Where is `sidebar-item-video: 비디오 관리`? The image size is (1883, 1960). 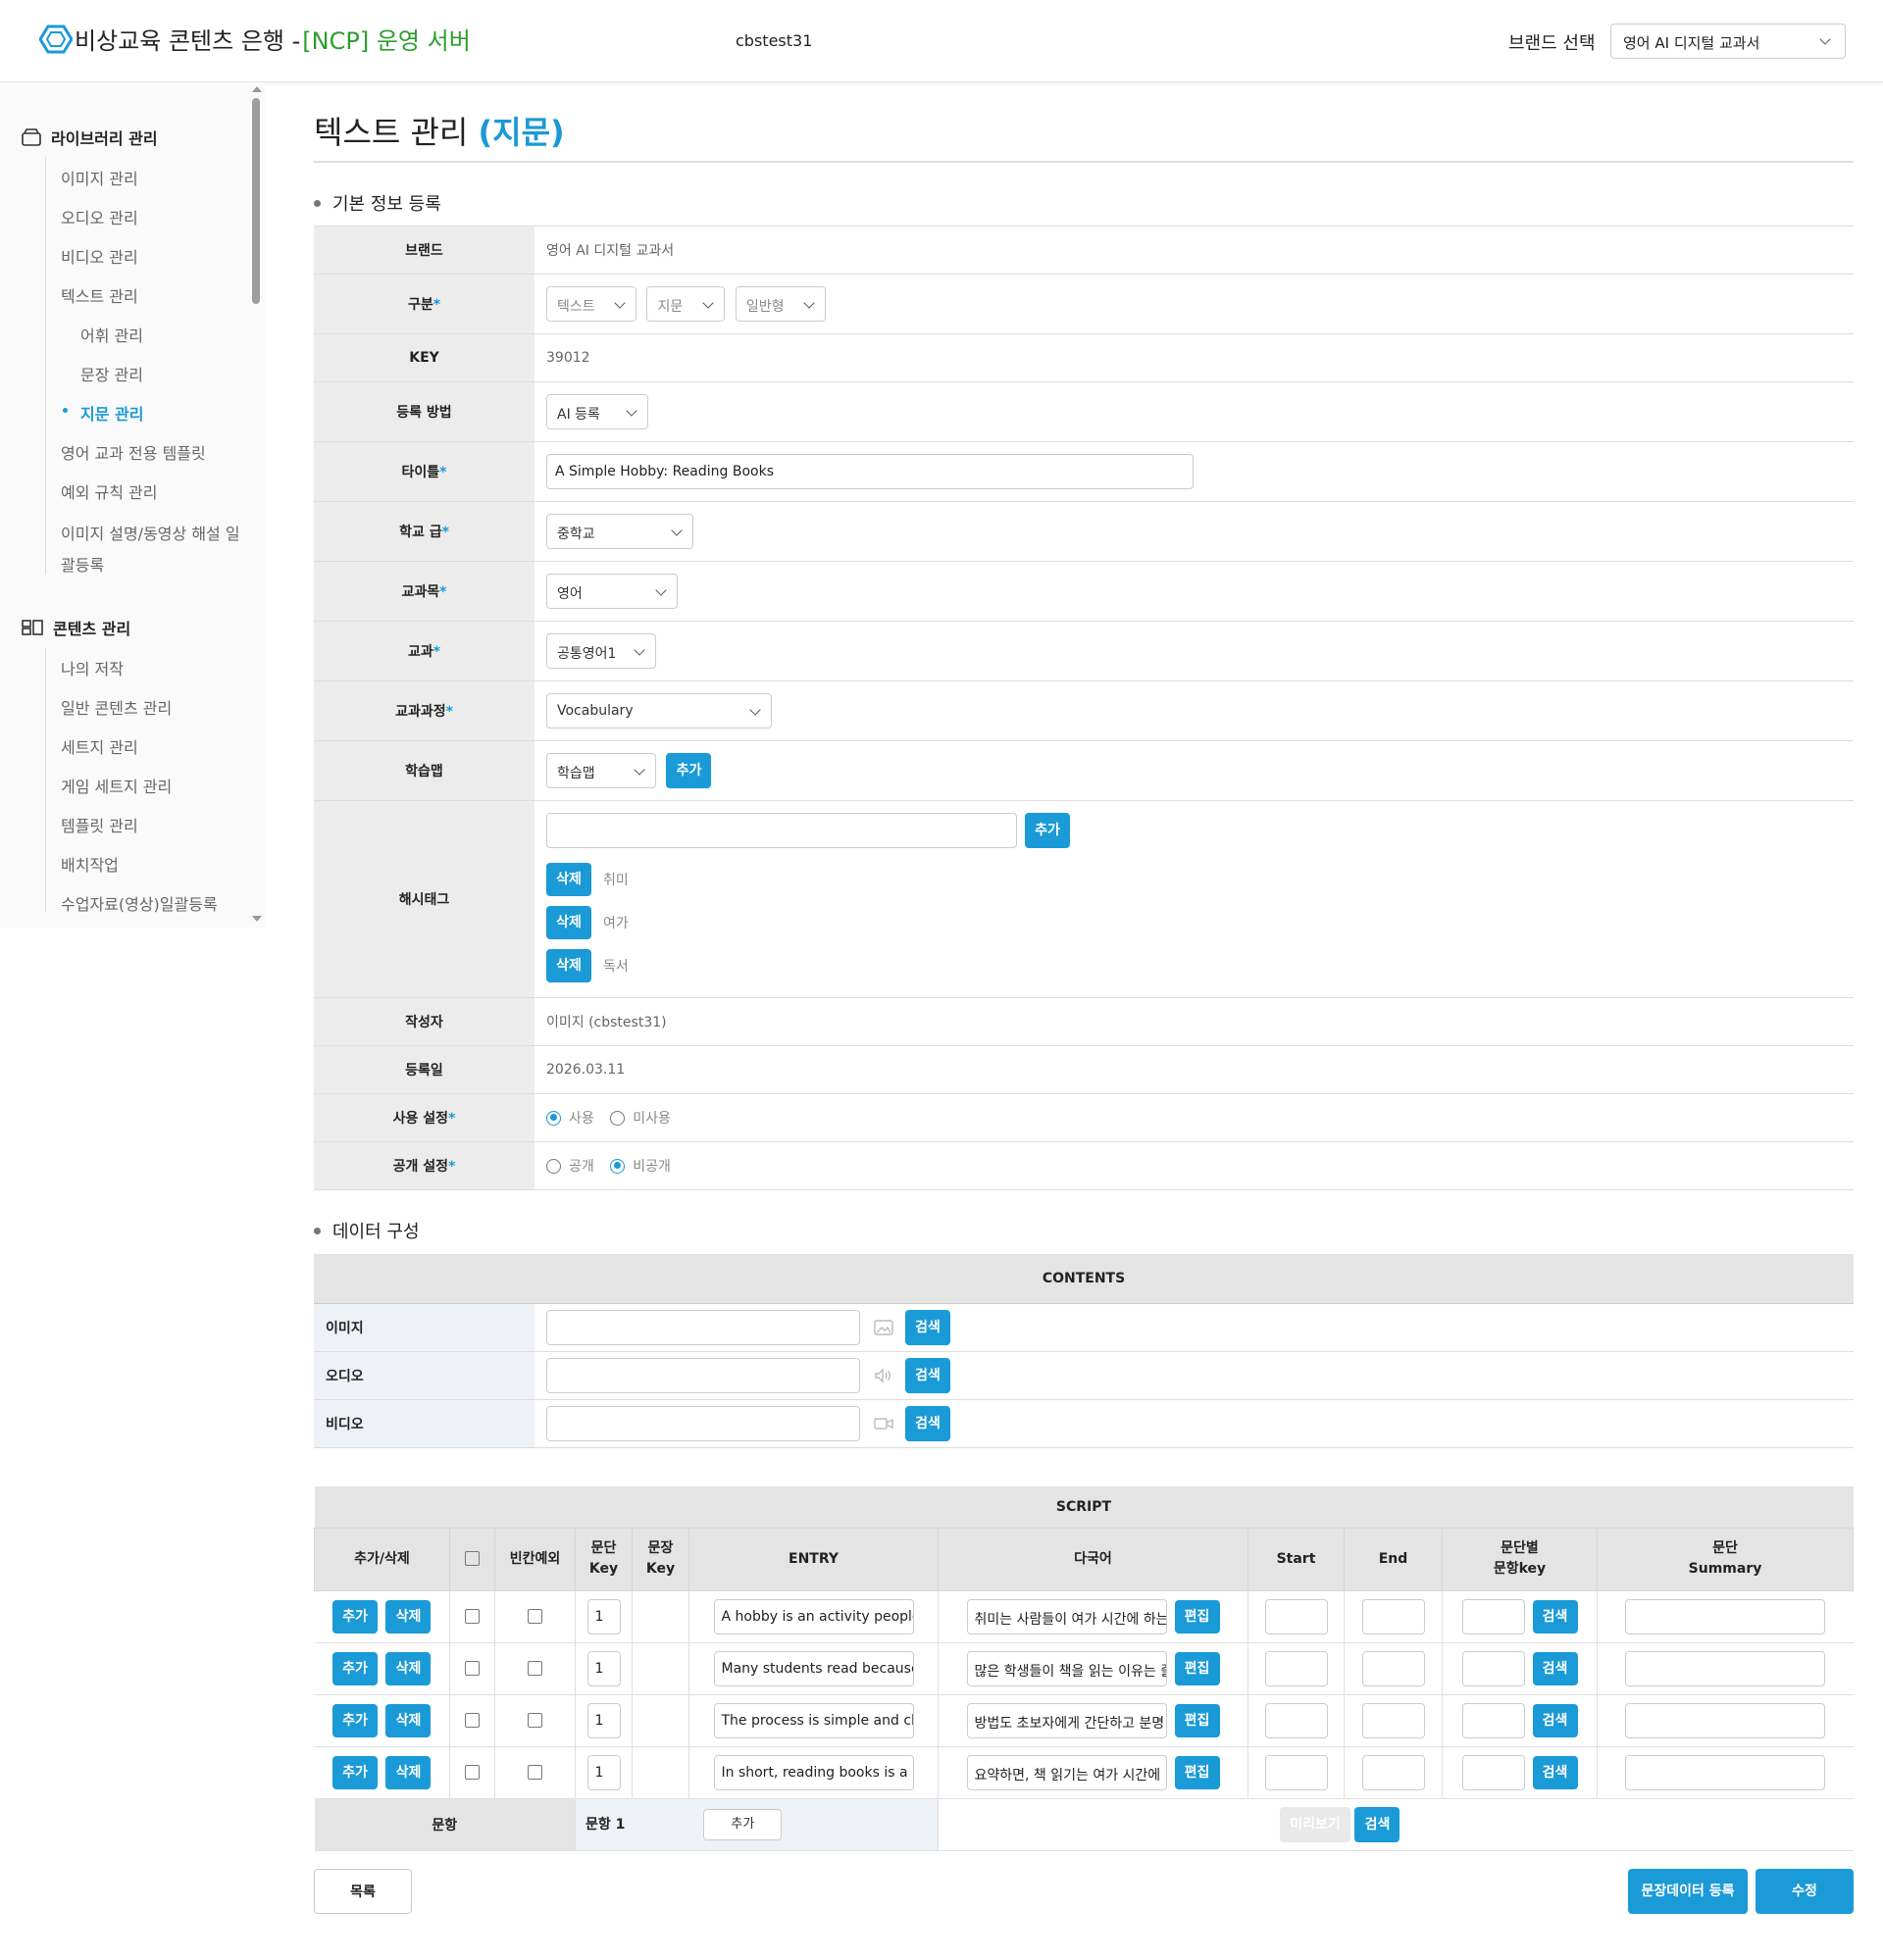
sidebar-item-video: 비디오 관리 is located at coordinates (100, 256).